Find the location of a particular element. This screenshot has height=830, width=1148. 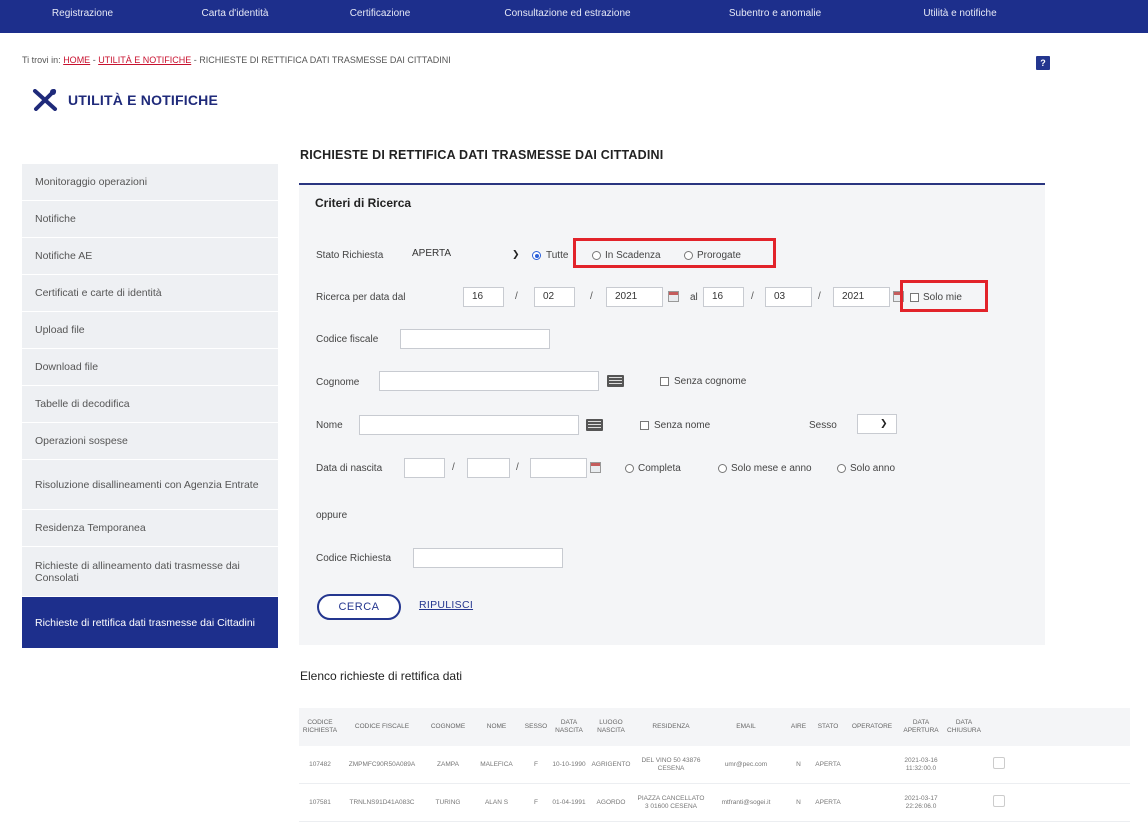

data-nascita-label: Data di nascita is located at coordinates (349, 468).